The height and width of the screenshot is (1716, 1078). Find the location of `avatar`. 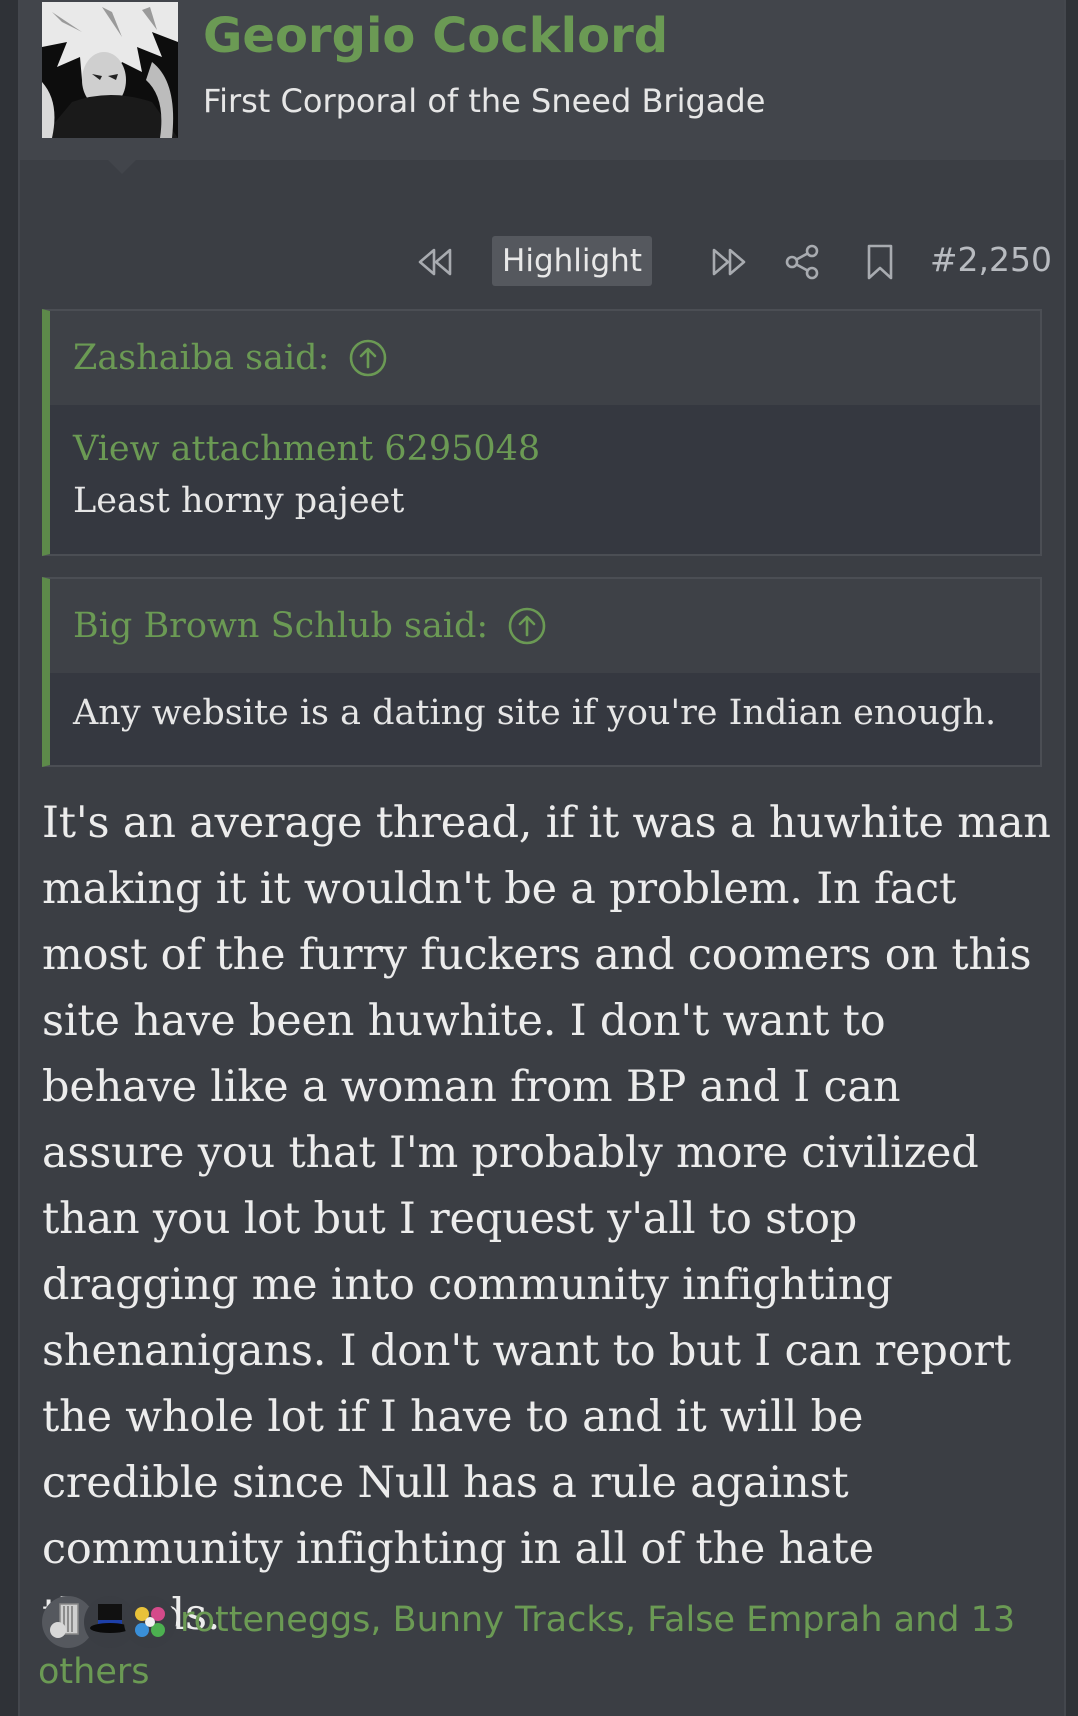

avatar is located at coordinates (110, 70).